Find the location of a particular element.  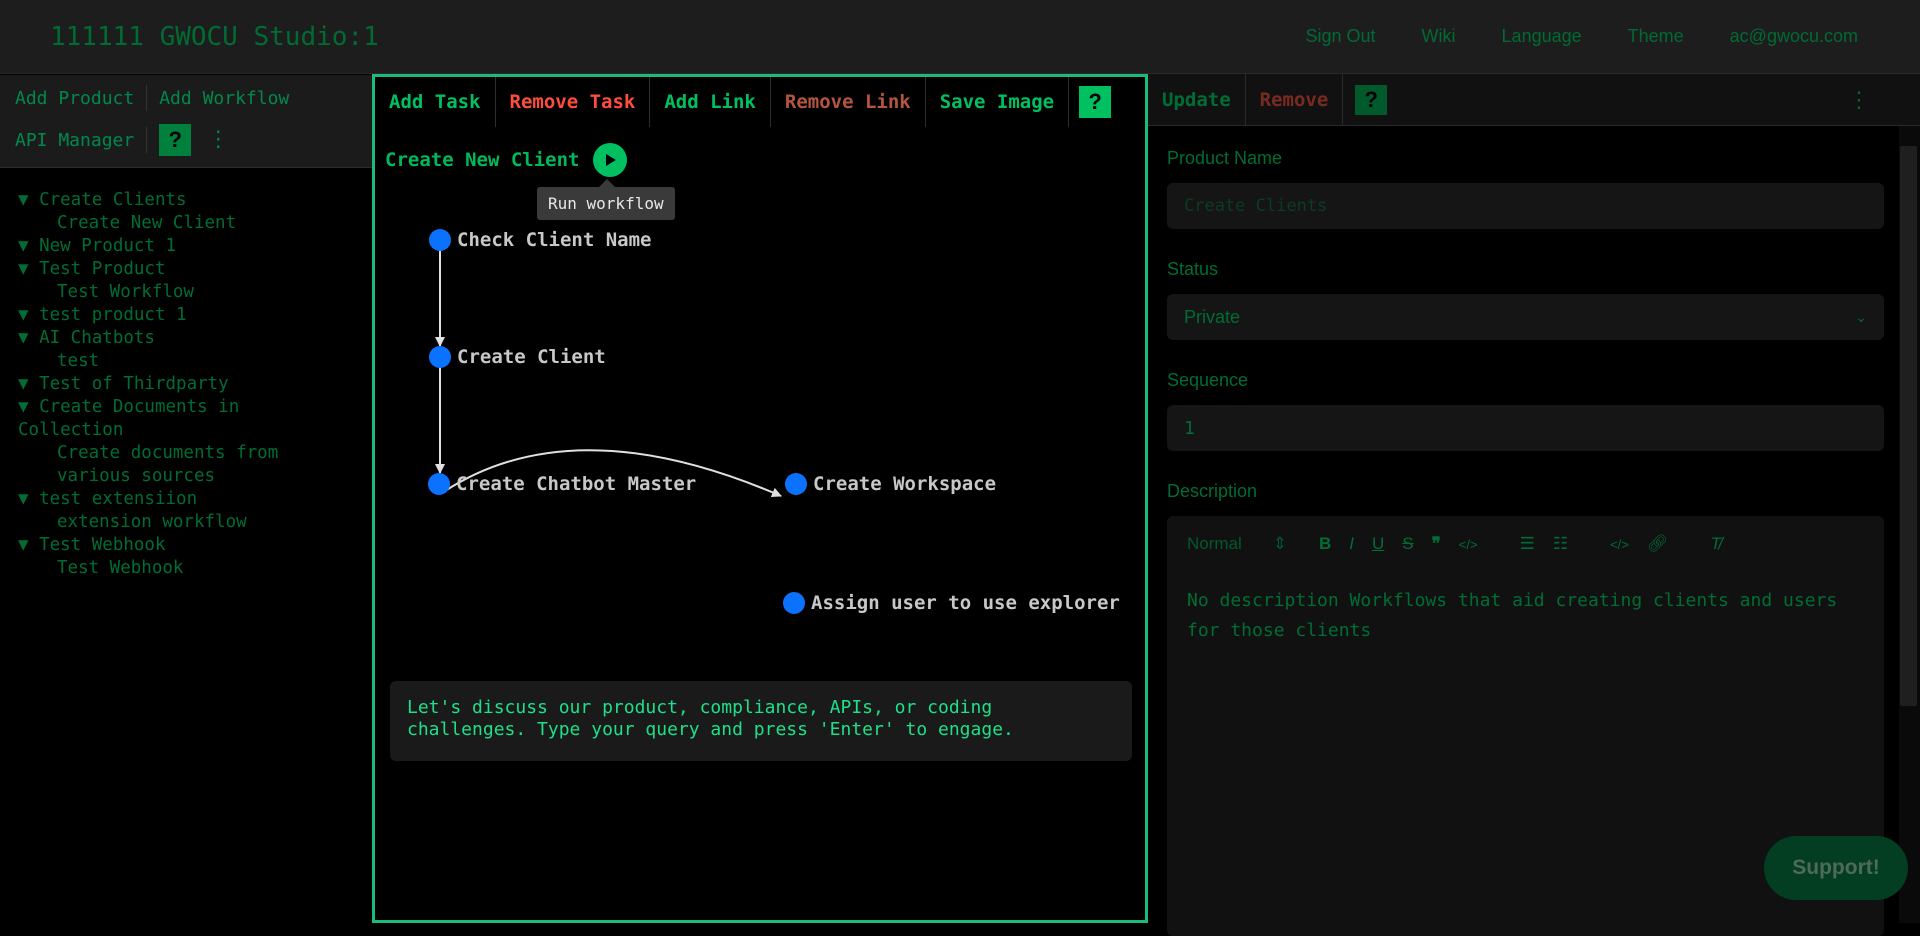

tree-workflow-item: extension workflow is located at coordinates (163, 522).